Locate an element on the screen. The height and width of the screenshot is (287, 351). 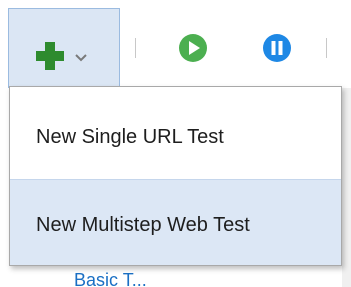
add-test-button is located at coordinates (64, 48).